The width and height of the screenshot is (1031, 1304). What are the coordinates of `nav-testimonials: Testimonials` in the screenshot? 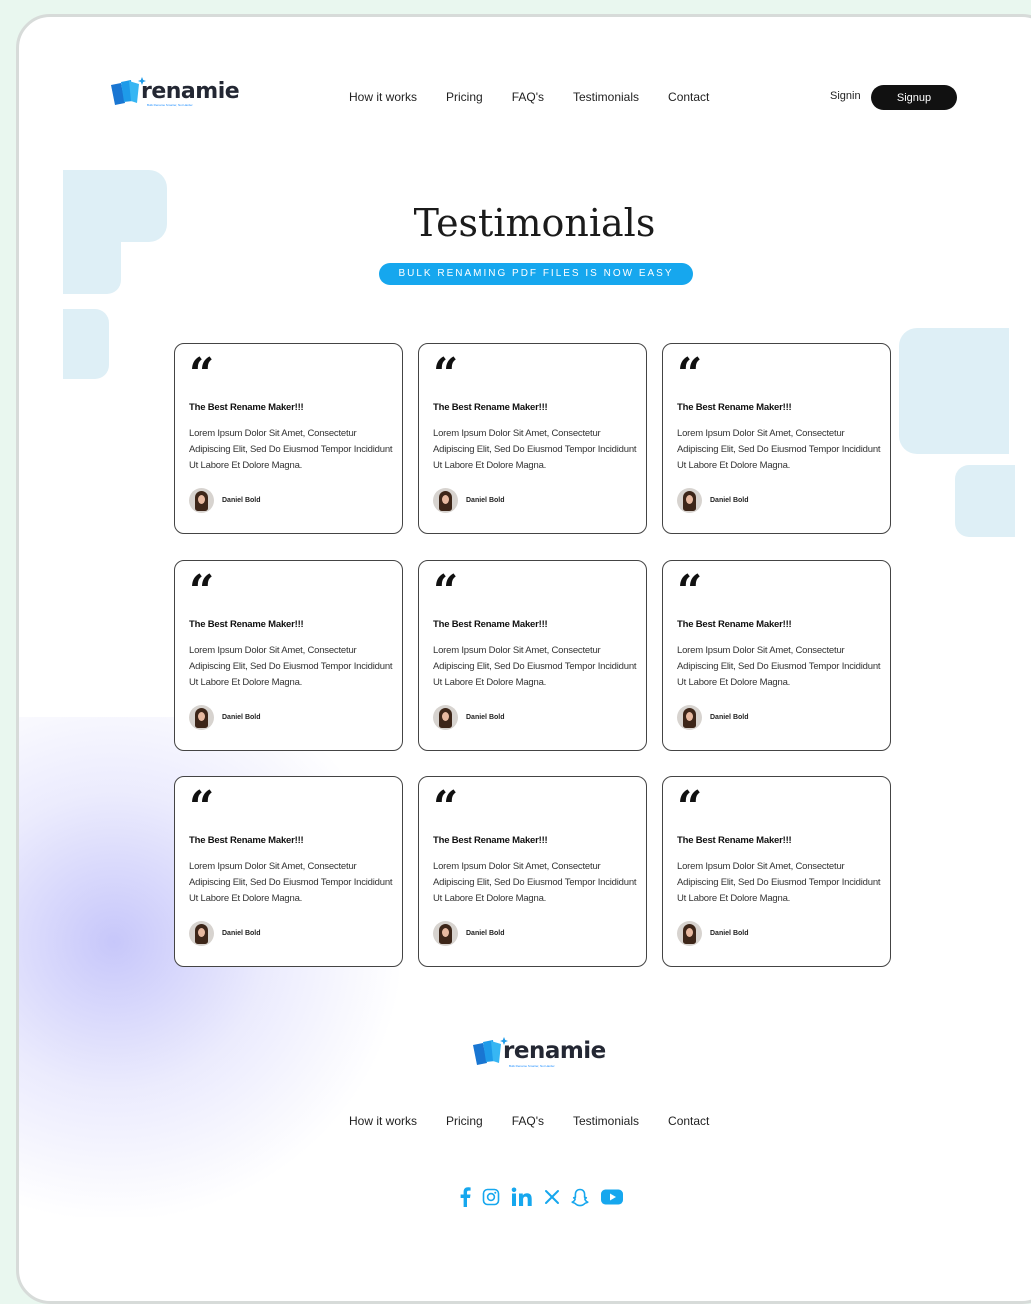 It's located at (606, 97).